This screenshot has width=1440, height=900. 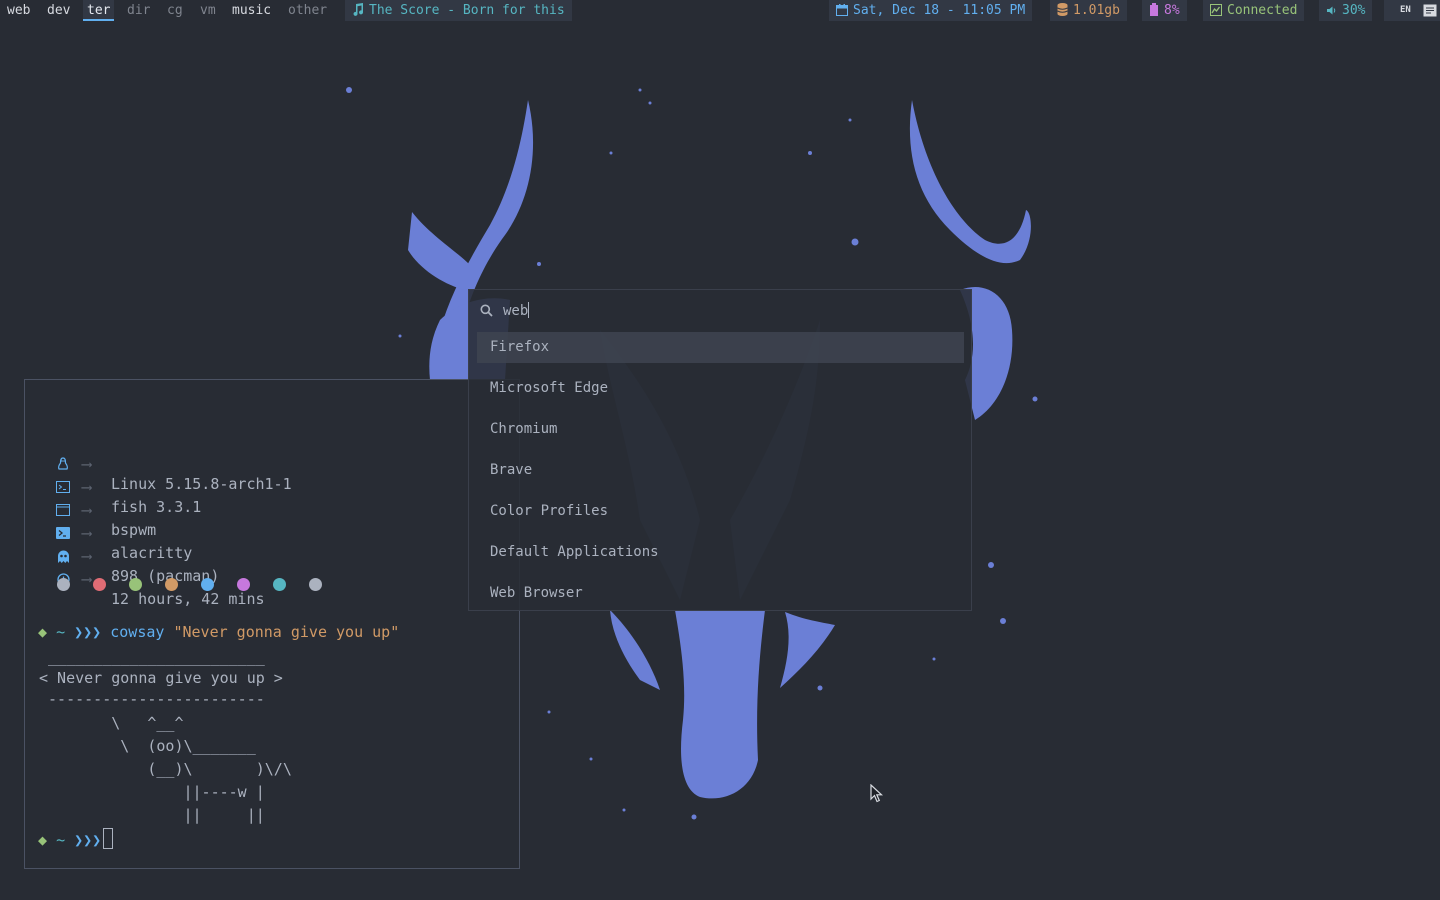 I want to click on date-module: Sat, Dec 18 - 11:05 PM, so click(x=931, y=10).